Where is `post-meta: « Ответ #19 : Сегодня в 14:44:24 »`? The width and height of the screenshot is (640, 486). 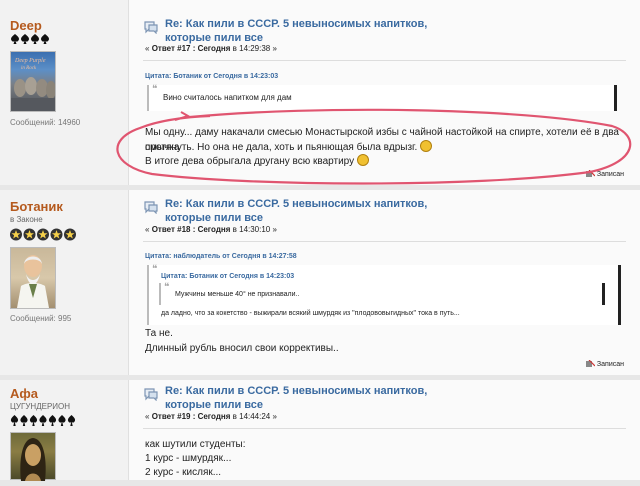 post-meta: « Ответ #19 : Сегодня в 14:44:24 » is located at coordinates (211, 416).